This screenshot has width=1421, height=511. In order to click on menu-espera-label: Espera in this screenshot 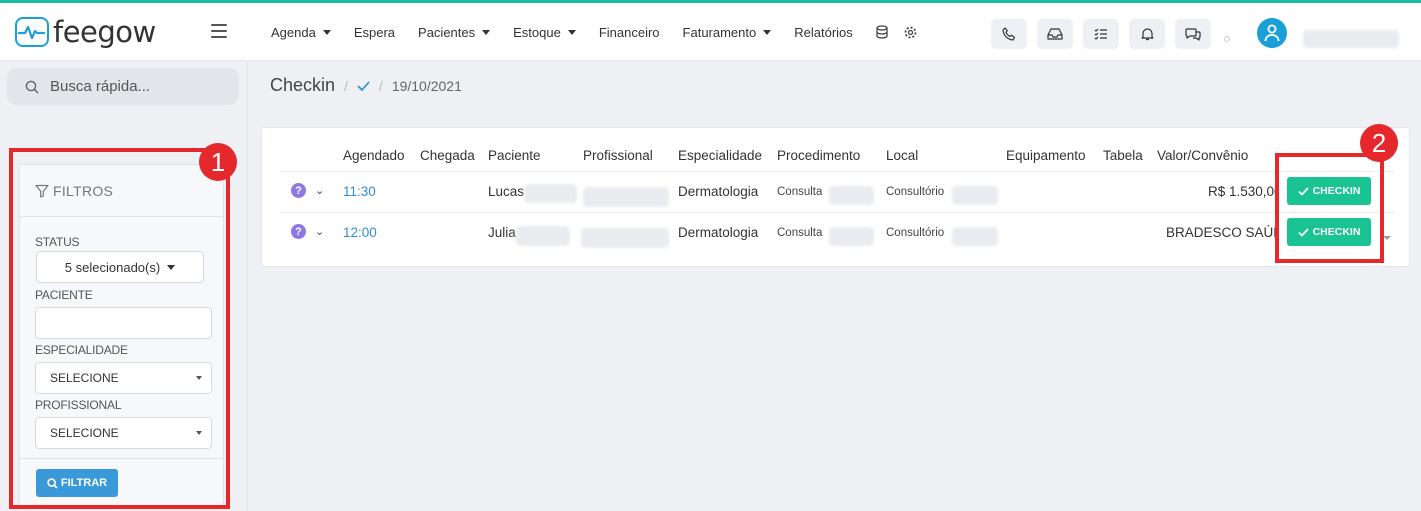, I will do `click(374, 32)`.